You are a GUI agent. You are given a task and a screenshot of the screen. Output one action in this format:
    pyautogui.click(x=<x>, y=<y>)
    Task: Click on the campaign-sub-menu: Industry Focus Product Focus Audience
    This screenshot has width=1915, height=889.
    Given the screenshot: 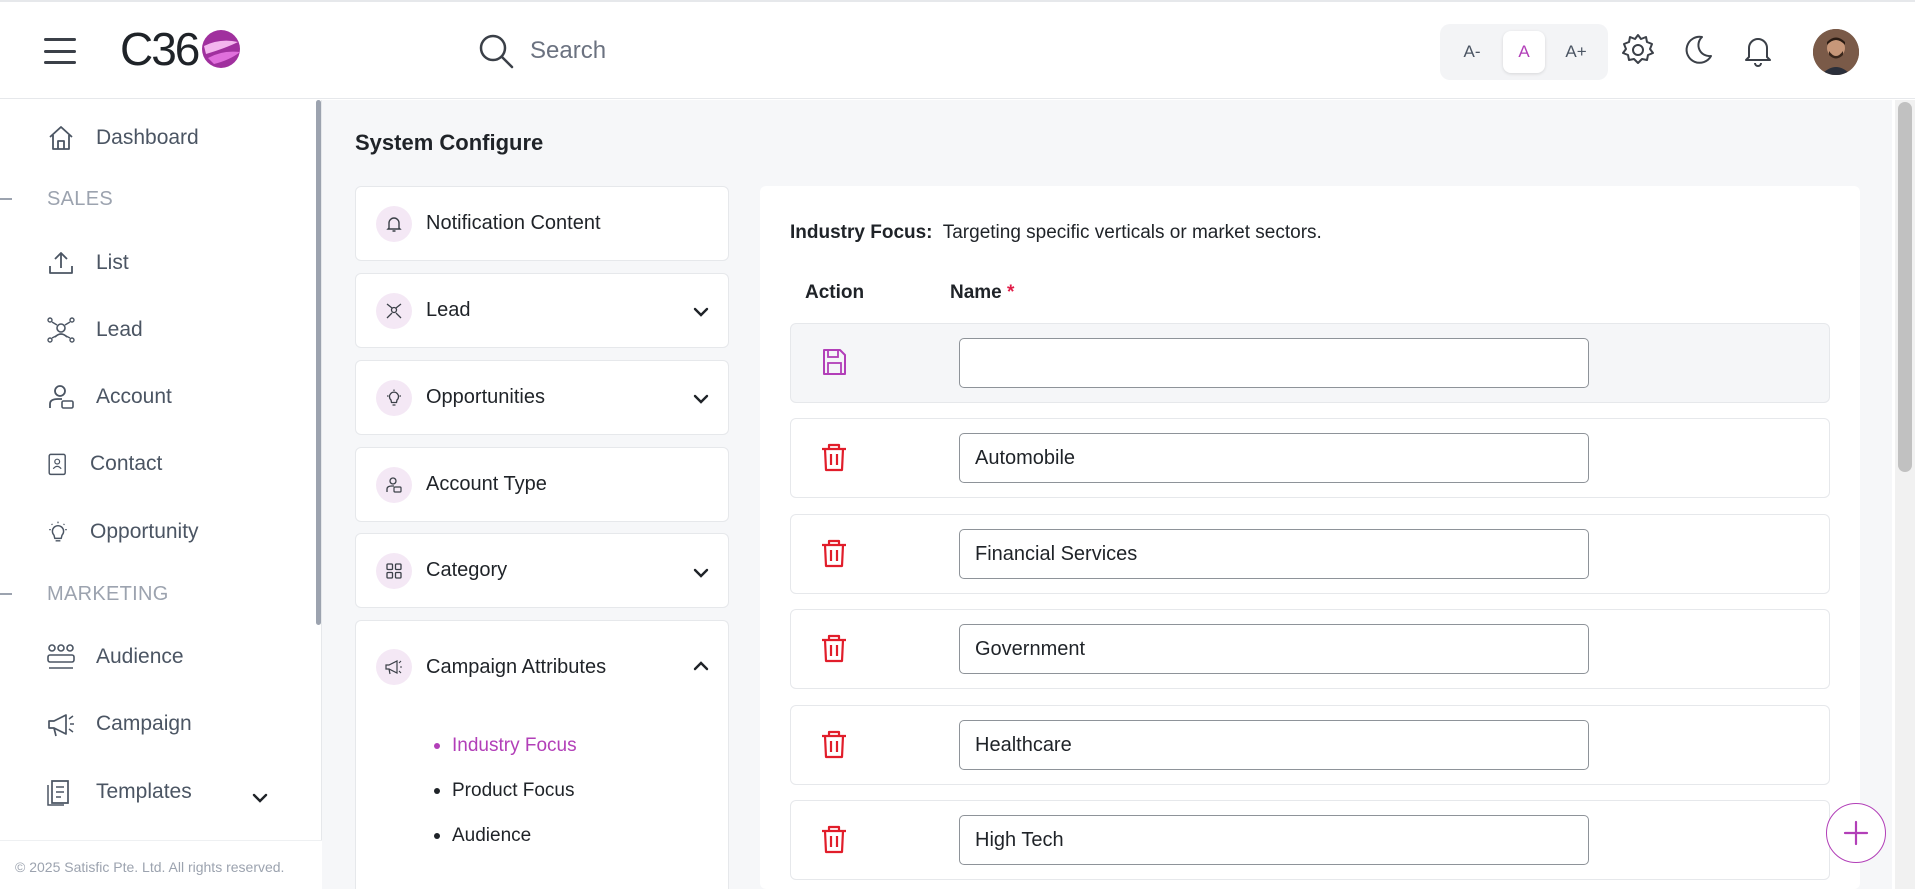 What is the action you would take?
    pyautogui.click(x=505, y=790)
    